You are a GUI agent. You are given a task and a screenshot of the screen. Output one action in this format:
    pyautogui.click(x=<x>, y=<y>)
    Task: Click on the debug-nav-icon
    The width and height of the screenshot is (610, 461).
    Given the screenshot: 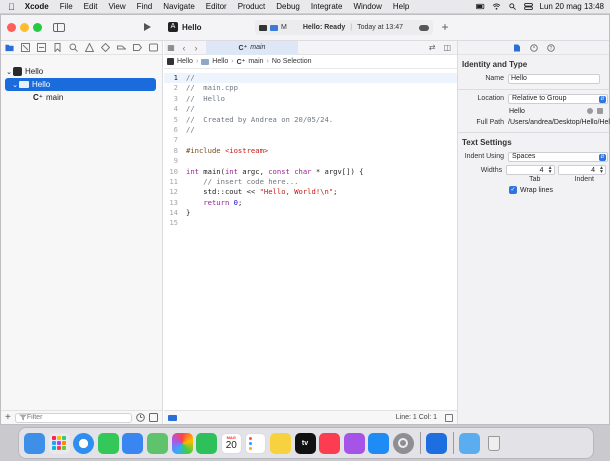 What is the action you would take?
    pyautogui.click(x=121, y=47)
    